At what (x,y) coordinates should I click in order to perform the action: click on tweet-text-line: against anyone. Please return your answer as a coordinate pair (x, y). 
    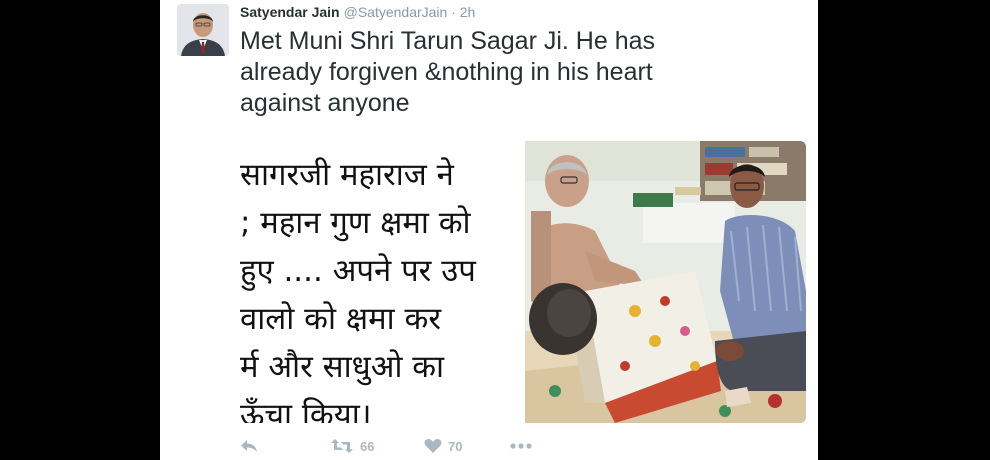
    Looking at the image, I should click on (325, 103).